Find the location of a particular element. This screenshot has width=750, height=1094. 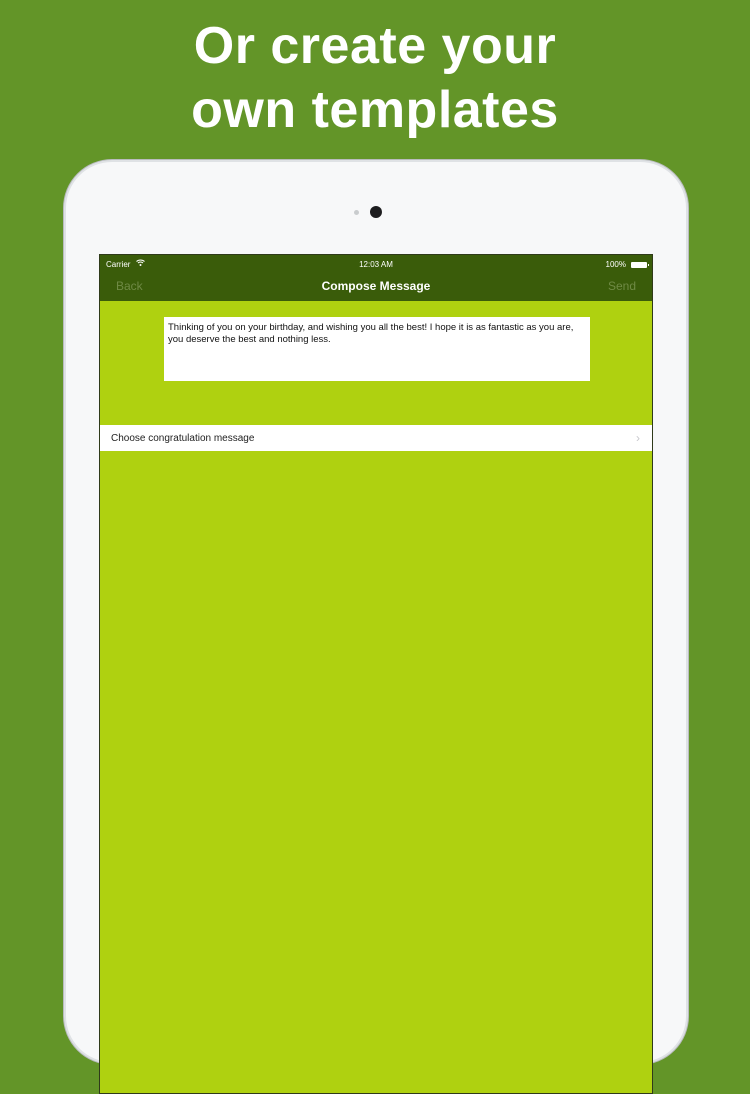

battery-icon is located at coordinates (640, 265).